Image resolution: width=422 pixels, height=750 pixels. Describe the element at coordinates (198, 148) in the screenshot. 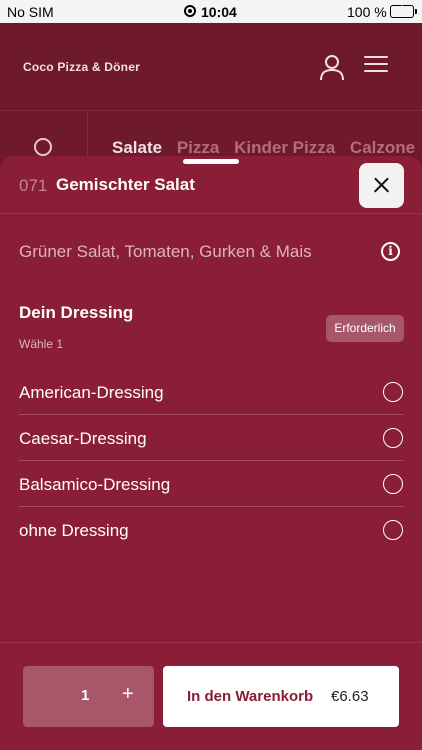

I see `tab-pizza: Pizza` at that location.